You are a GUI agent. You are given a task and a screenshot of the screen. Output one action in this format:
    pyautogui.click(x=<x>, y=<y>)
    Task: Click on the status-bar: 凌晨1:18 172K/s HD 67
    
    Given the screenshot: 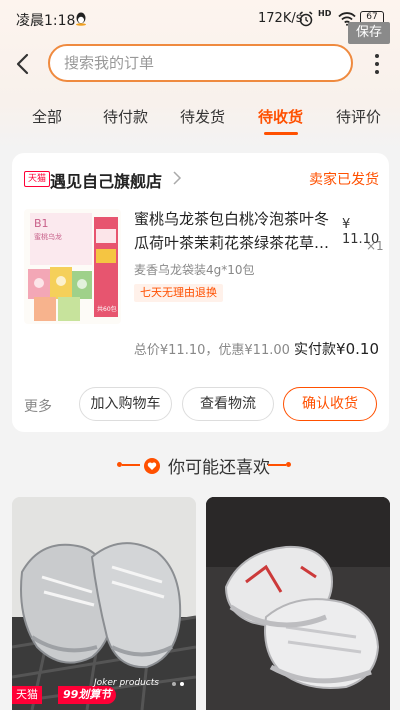 What is the action you would take?
    pyautogui.click(x=200, y=20)
    